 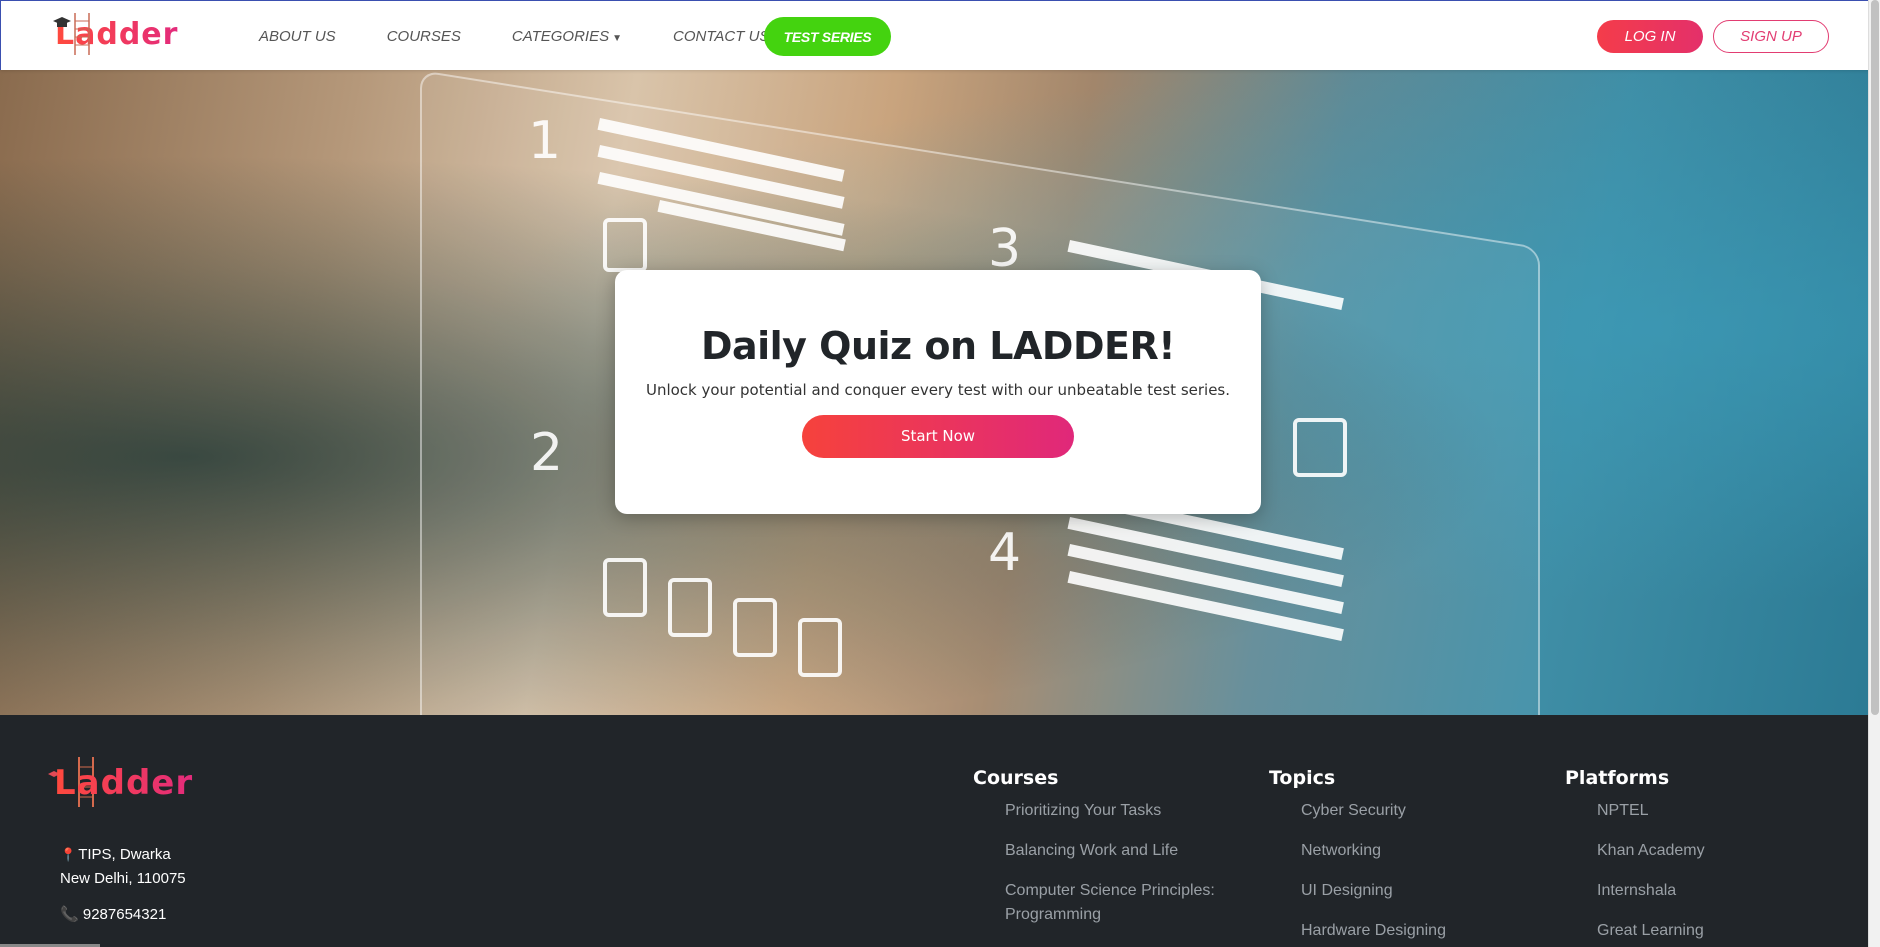 I want to click on footer-link: Prioritizing Your Tasks, so click(x=1129, y=811).